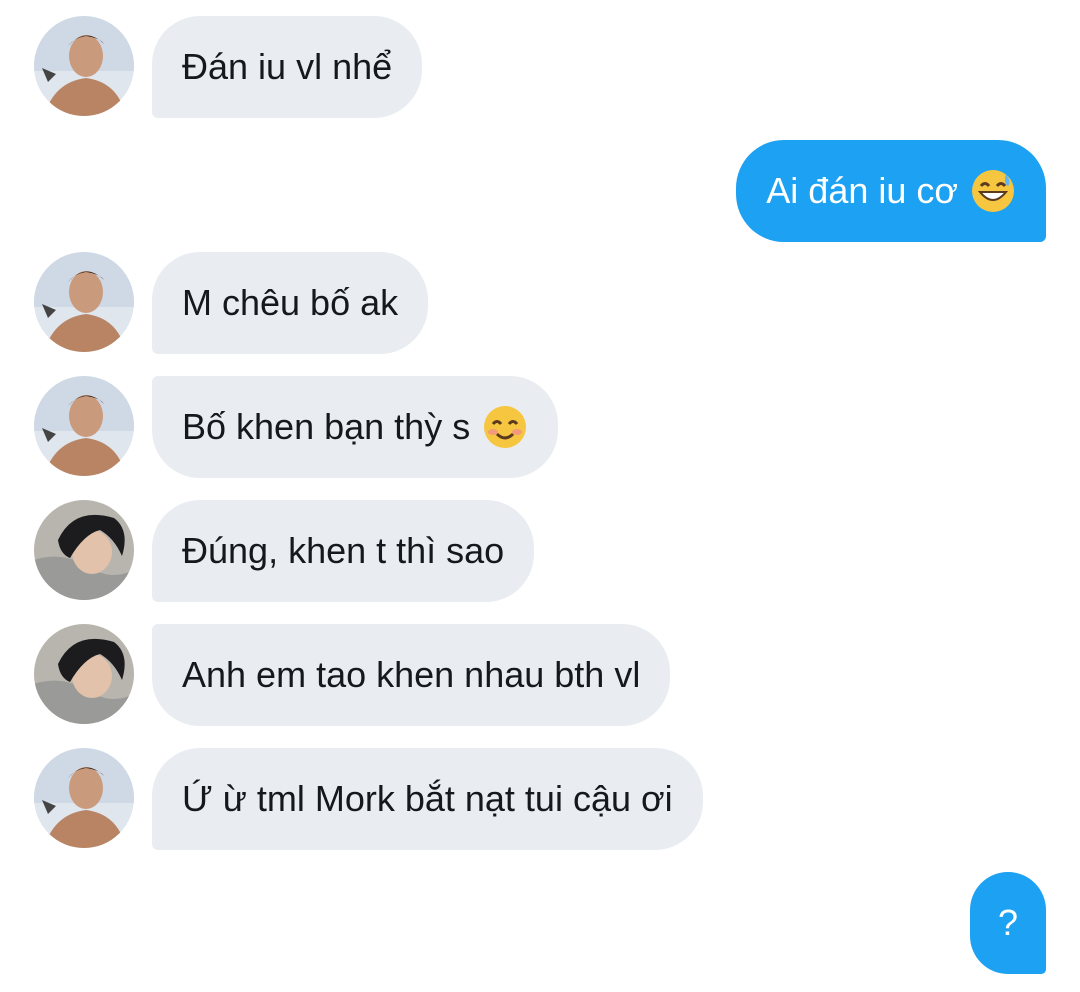 Image resolution: width=1080 pixels, height=992 pixels. I want to click on message-text: Ứ ừ tml Mork bắt nạt tui cậu ơi, so click(427, 798).